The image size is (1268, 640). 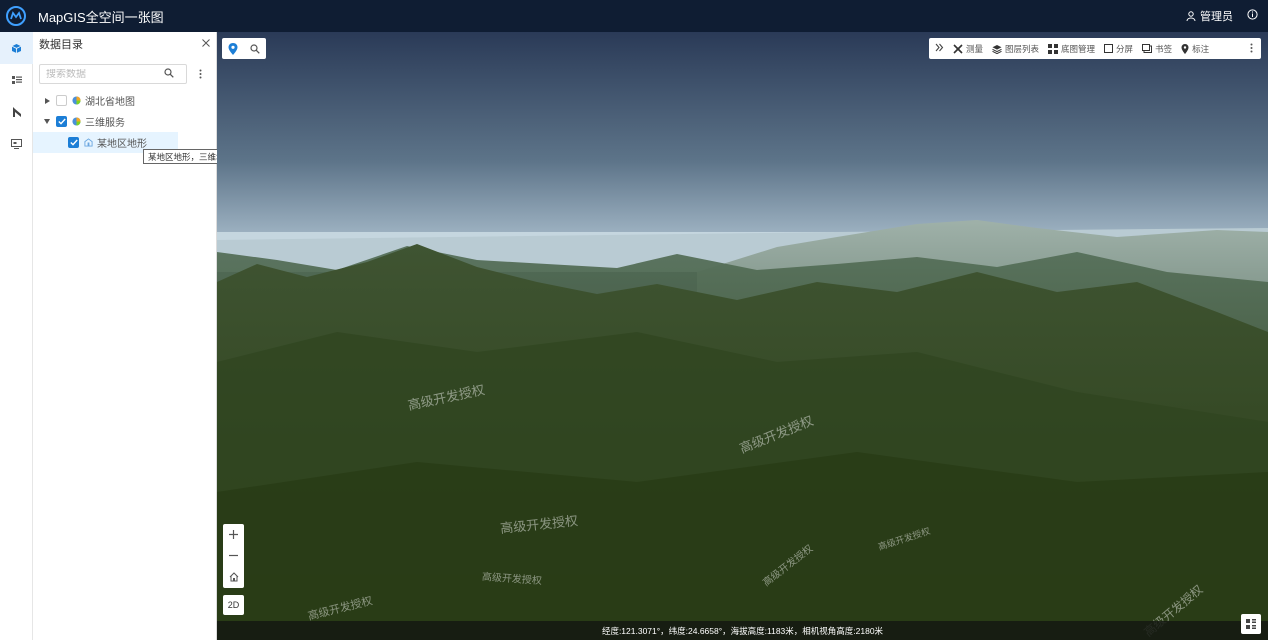 I want to click on tool-split-screen: 分屏, so click(x=1118, y=49).